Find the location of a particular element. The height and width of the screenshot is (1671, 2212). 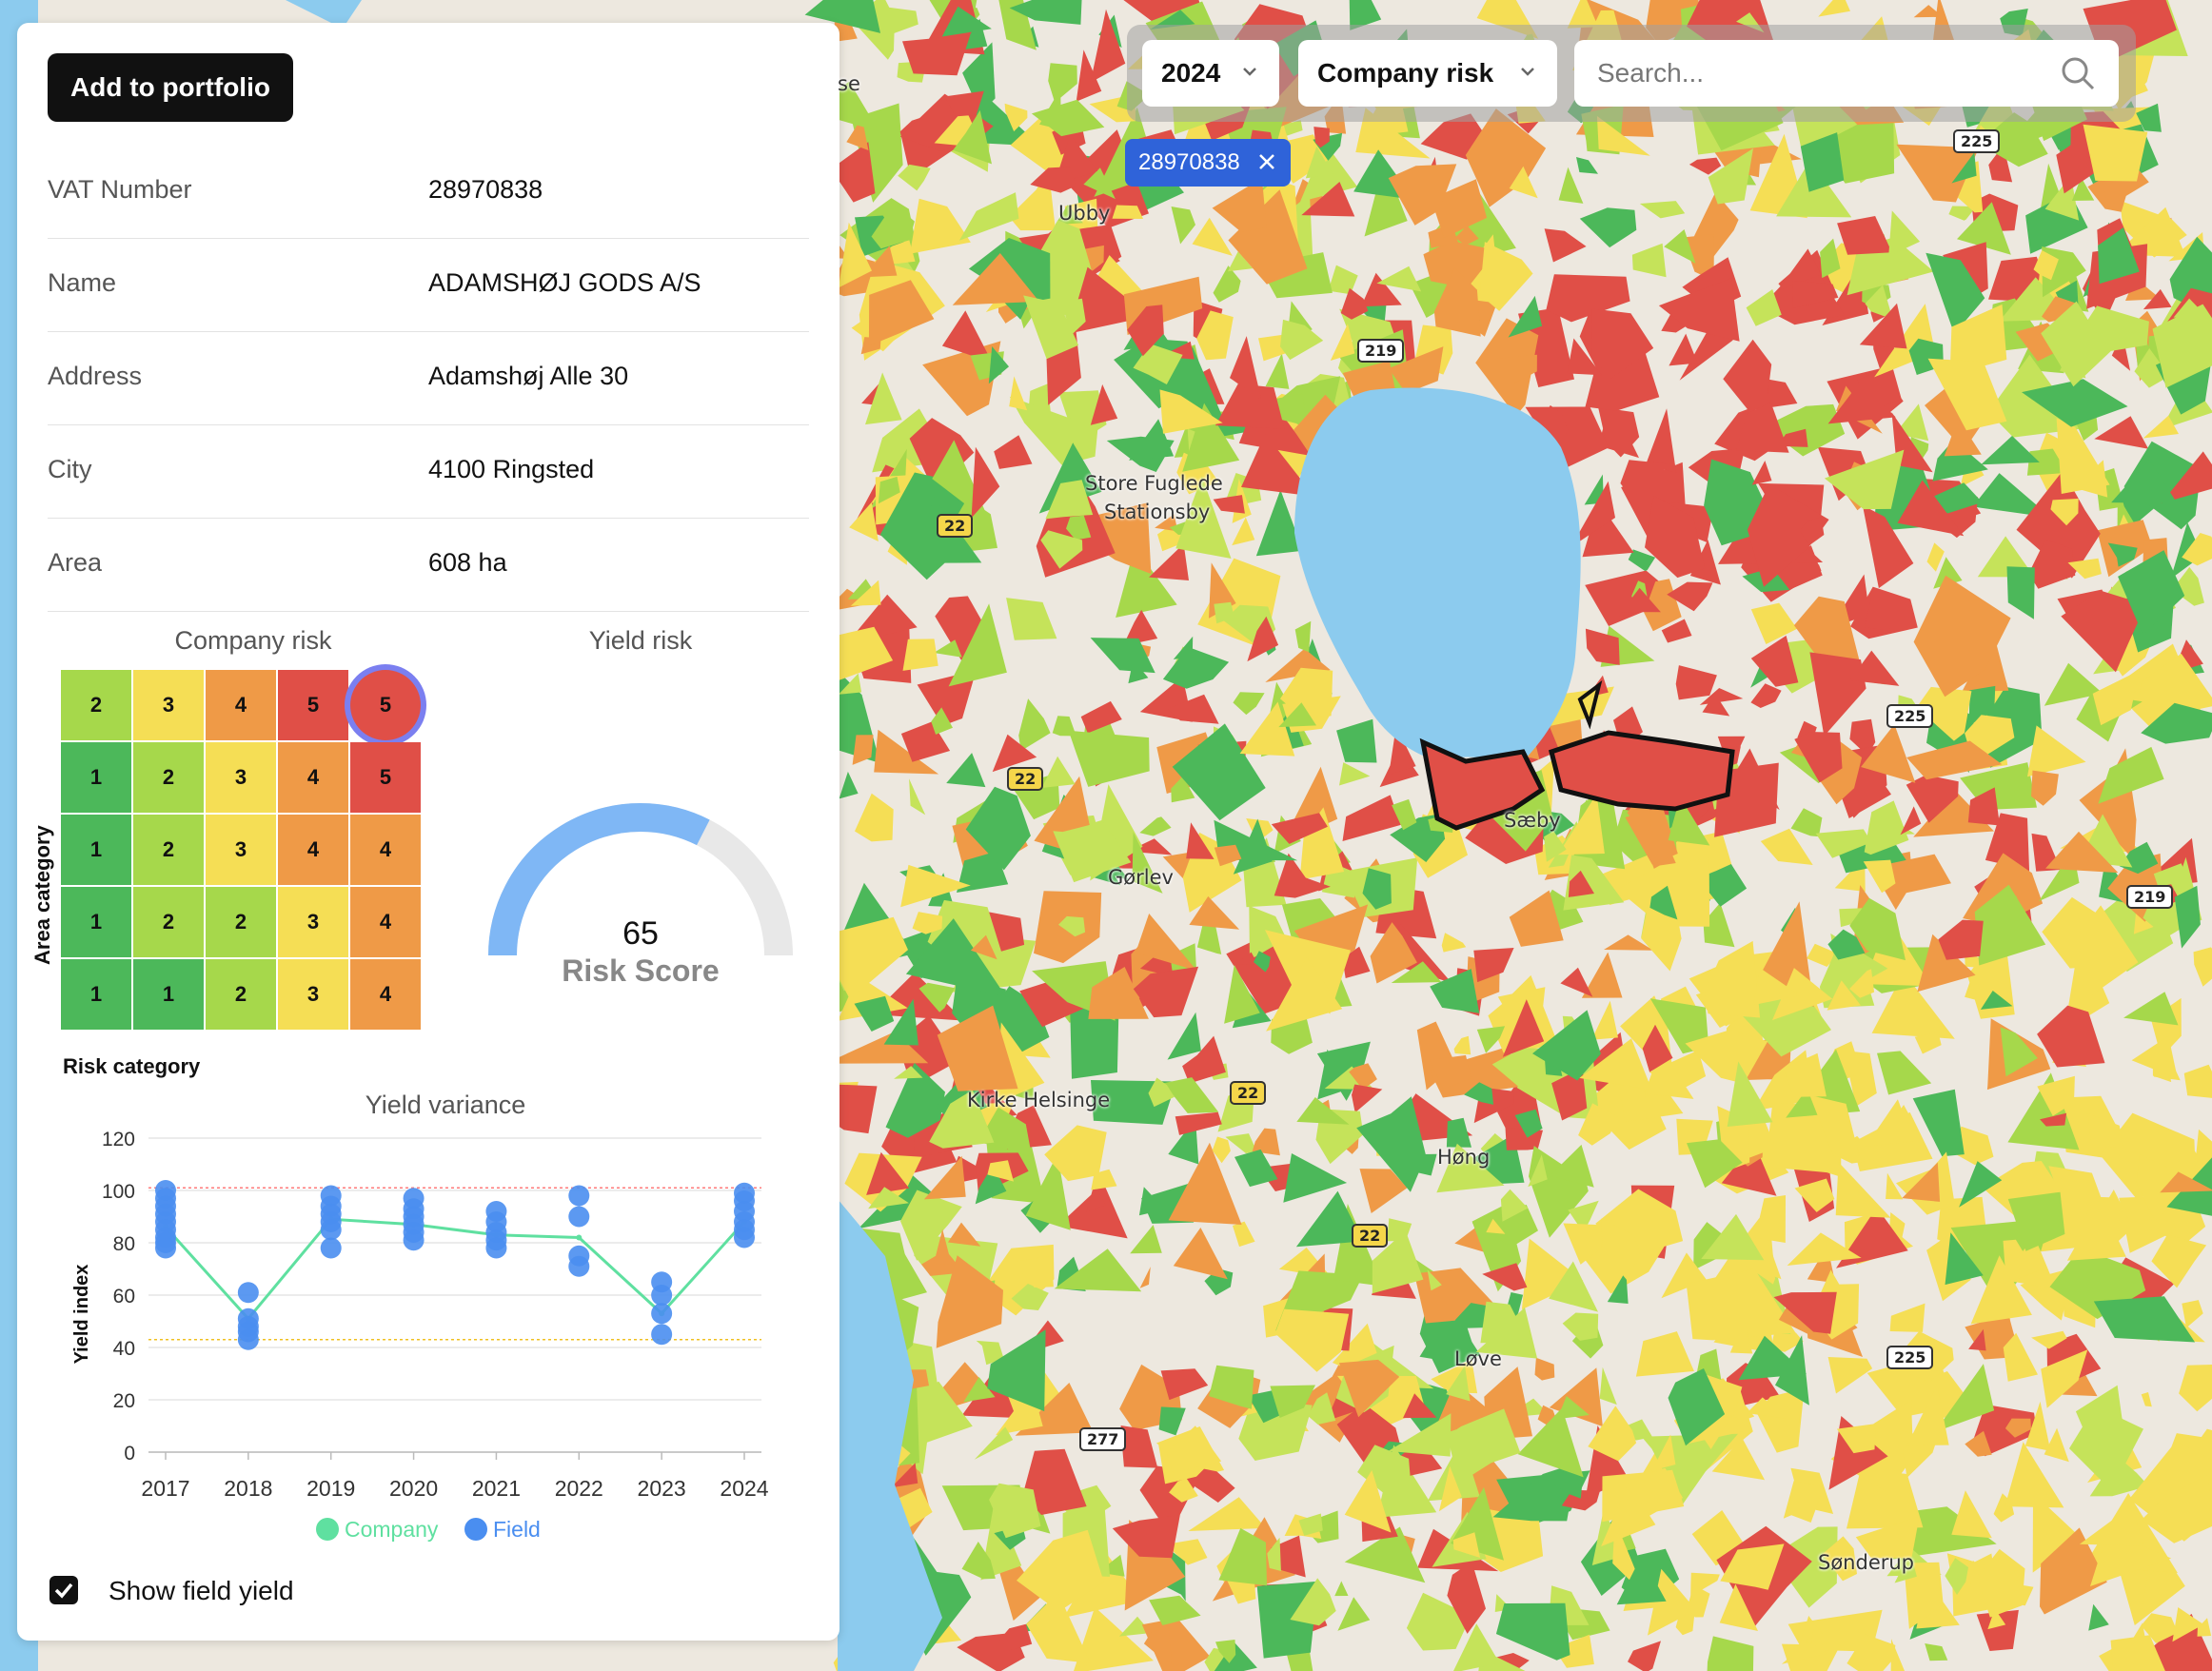

x-tick-label: 2019 is located at coordinates (330, 1488).